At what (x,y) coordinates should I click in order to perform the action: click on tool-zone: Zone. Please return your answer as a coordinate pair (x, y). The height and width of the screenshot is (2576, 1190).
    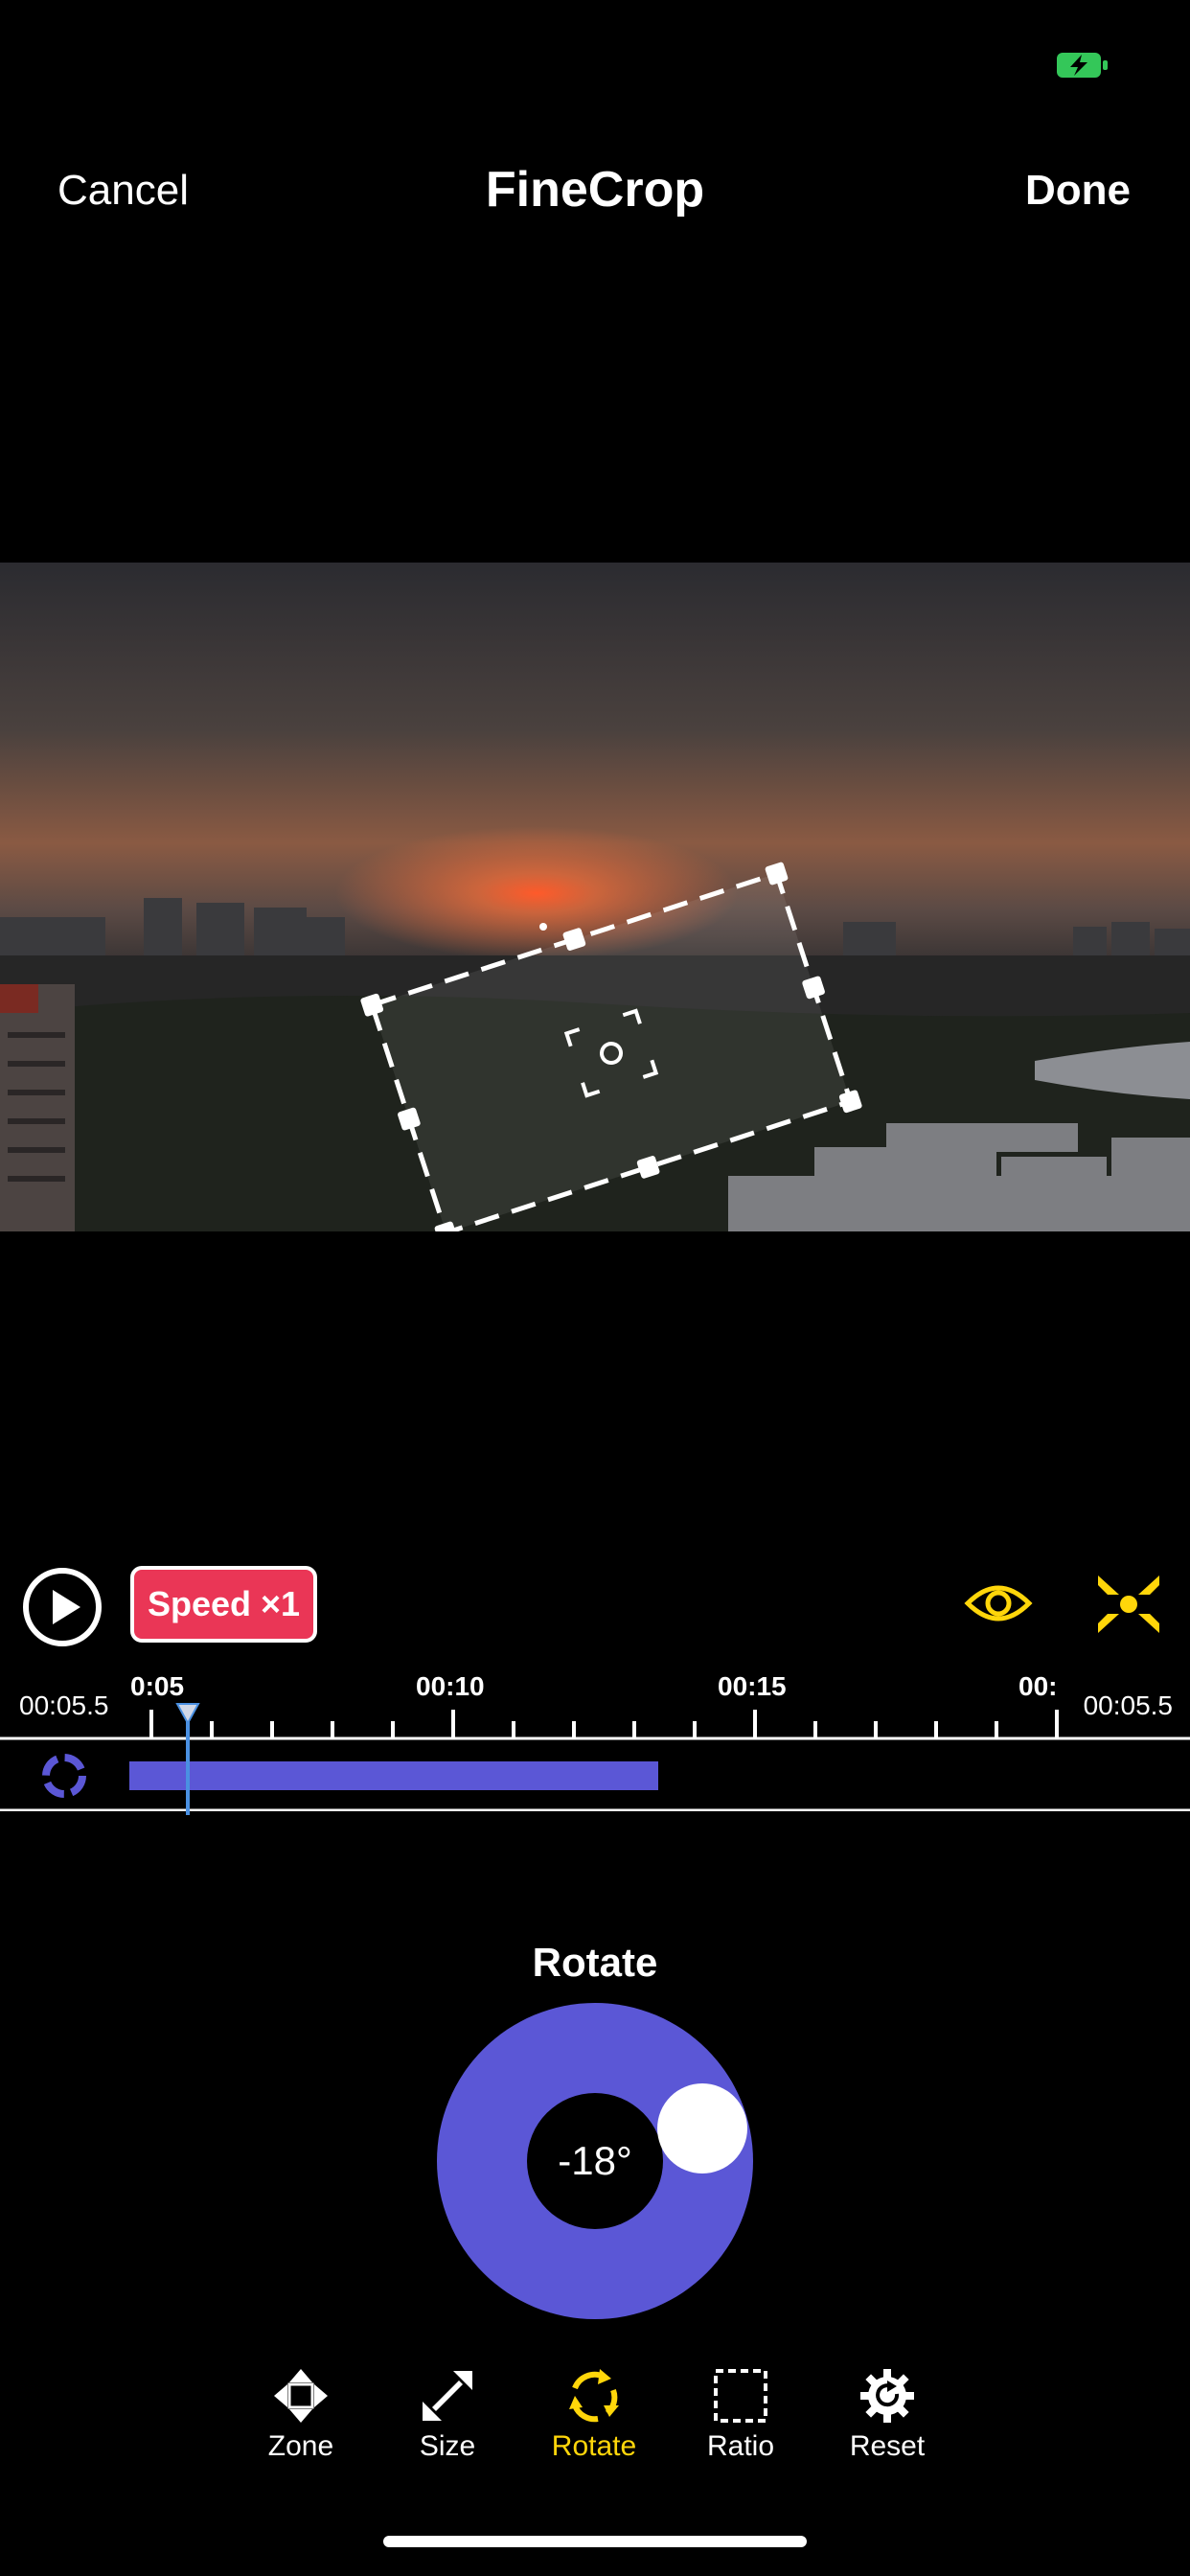
    Looking at the image, I should click on (301, 2415).